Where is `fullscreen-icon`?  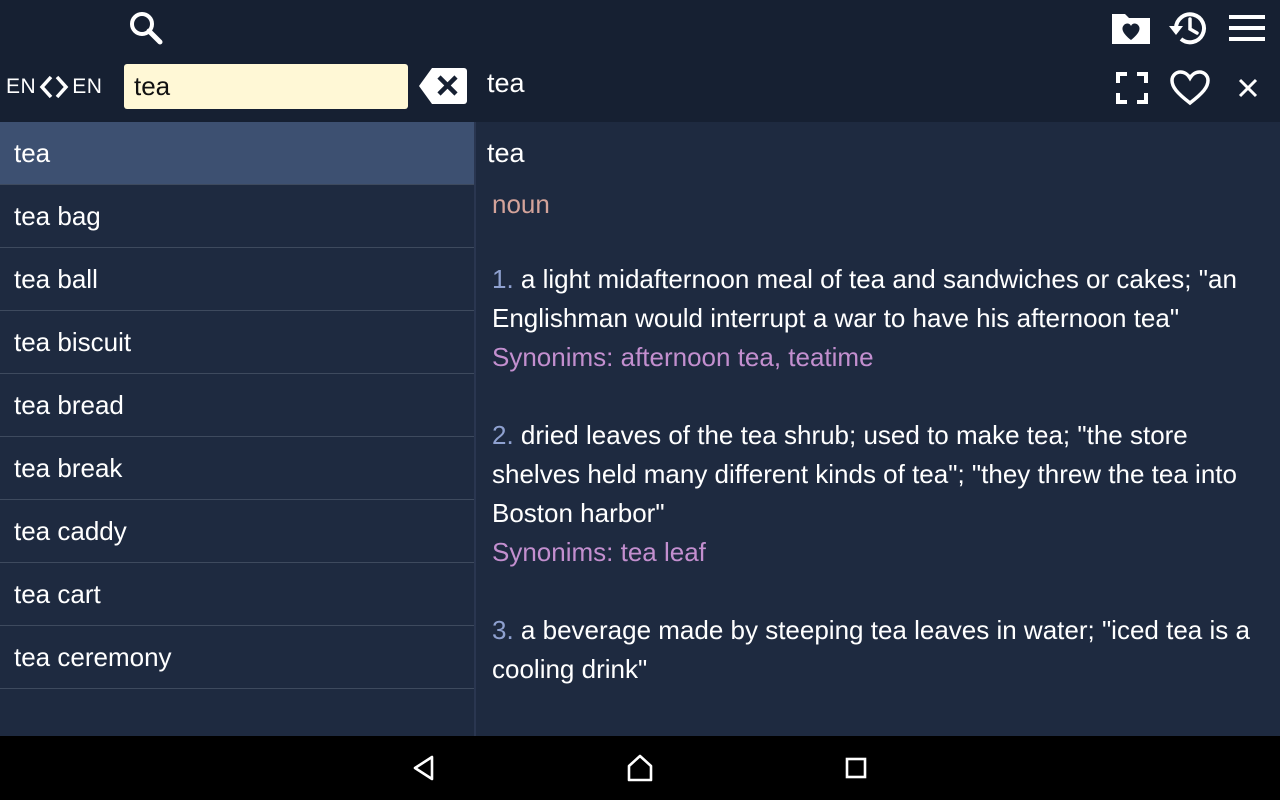 fullscreen-icon is located at coordinates (1132, 88).